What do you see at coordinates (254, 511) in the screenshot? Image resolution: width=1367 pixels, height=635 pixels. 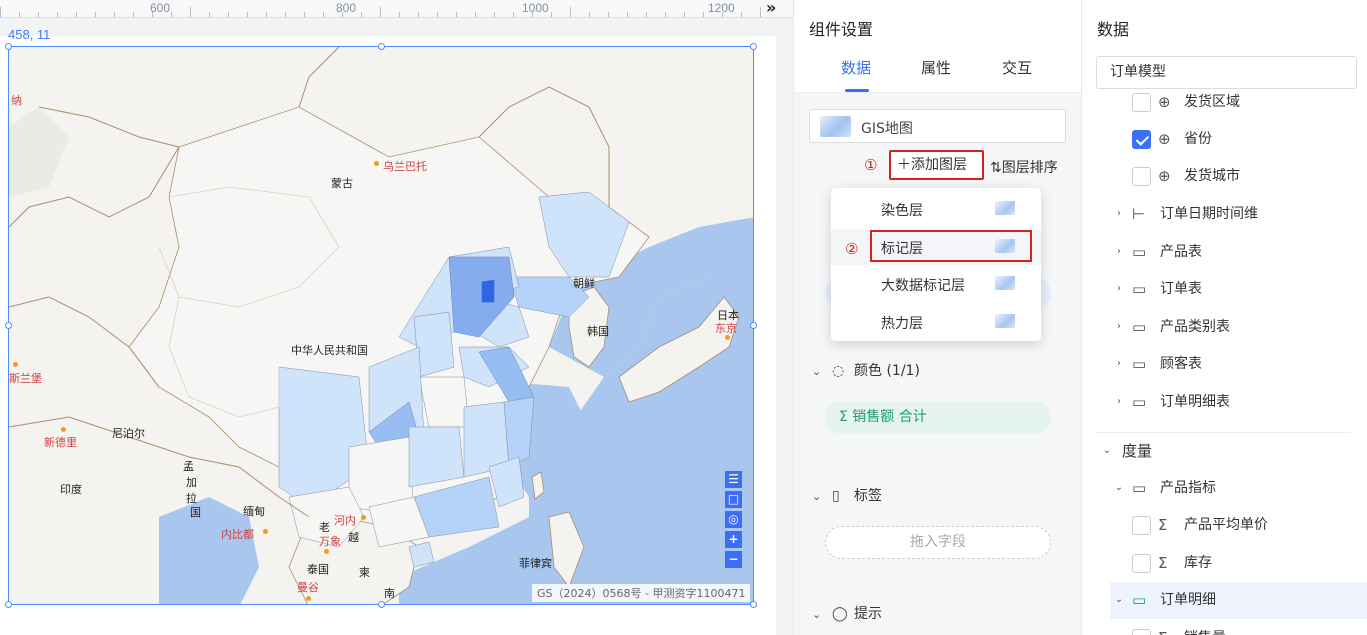 I see `map-country-label: 缅甸` at bounding box center [254, 511].